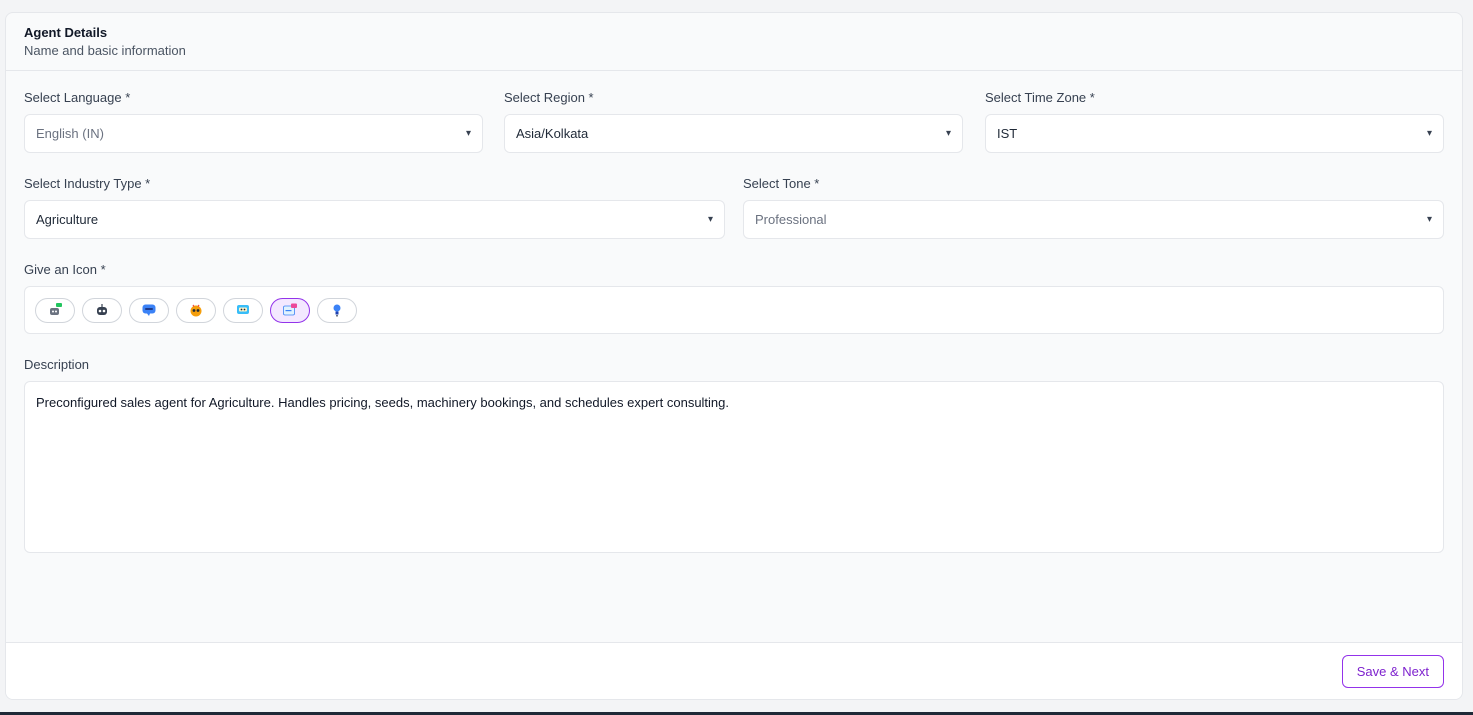  I want to click on icon-option-monitor-robot, so click(243, 310).